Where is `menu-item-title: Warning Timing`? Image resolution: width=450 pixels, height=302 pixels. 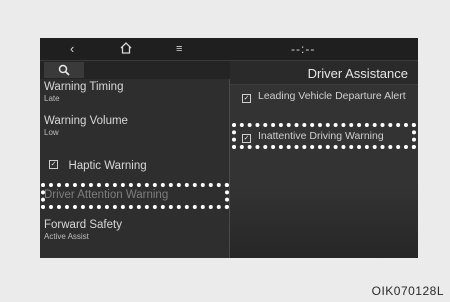
menu-item-title: Warning Timing is located at coordinates (84, 87).